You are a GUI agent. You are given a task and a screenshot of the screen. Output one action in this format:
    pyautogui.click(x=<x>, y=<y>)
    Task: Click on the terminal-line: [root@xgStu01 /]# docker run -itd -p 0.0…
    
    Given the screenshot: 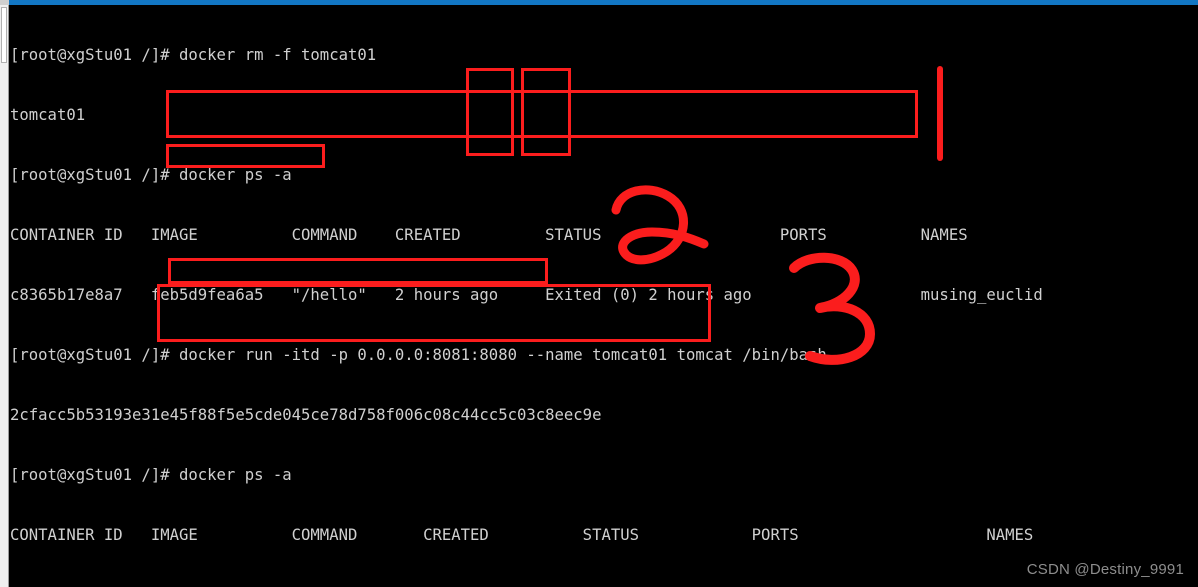 What is the action you would take?
    pyautogui.click(x=418, y=355)
    